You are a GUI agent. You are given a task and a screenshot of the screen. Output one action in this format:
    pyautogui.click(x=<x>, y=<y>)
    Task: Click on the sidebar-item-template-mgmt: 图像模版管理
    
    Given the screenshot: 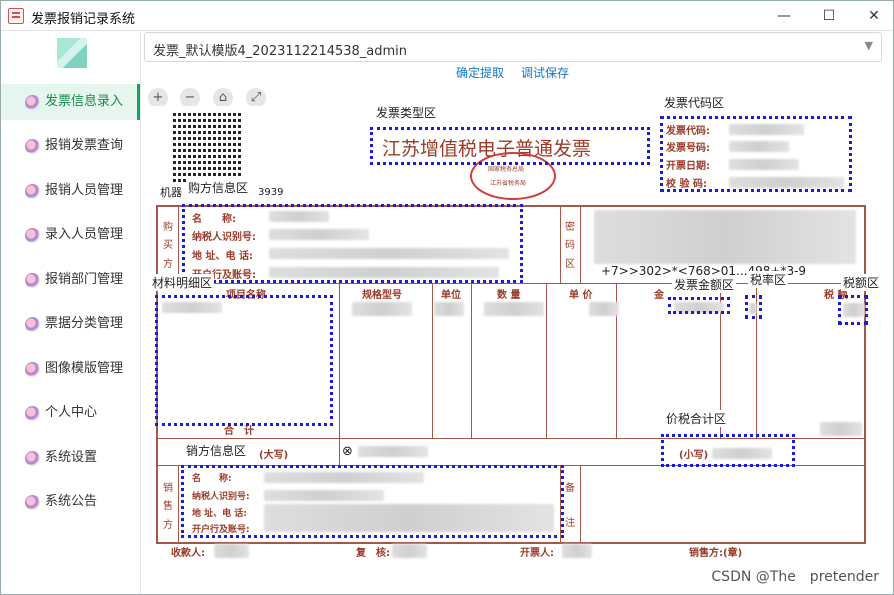 What is the action you would take?
    pyautogui.click(x=70, y=369)
    